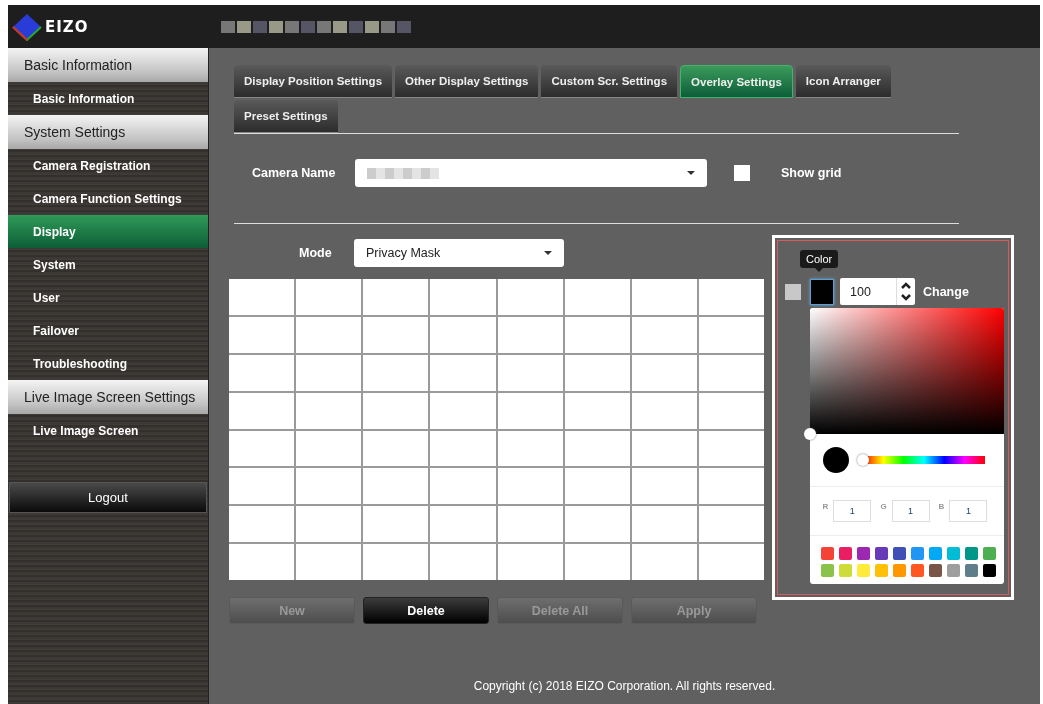 This screenshot has height=704, width=1043. Describe the element at coordinates (108, 165) in the screenshot. I see `sidebar-item: Camera Registration` at that location.